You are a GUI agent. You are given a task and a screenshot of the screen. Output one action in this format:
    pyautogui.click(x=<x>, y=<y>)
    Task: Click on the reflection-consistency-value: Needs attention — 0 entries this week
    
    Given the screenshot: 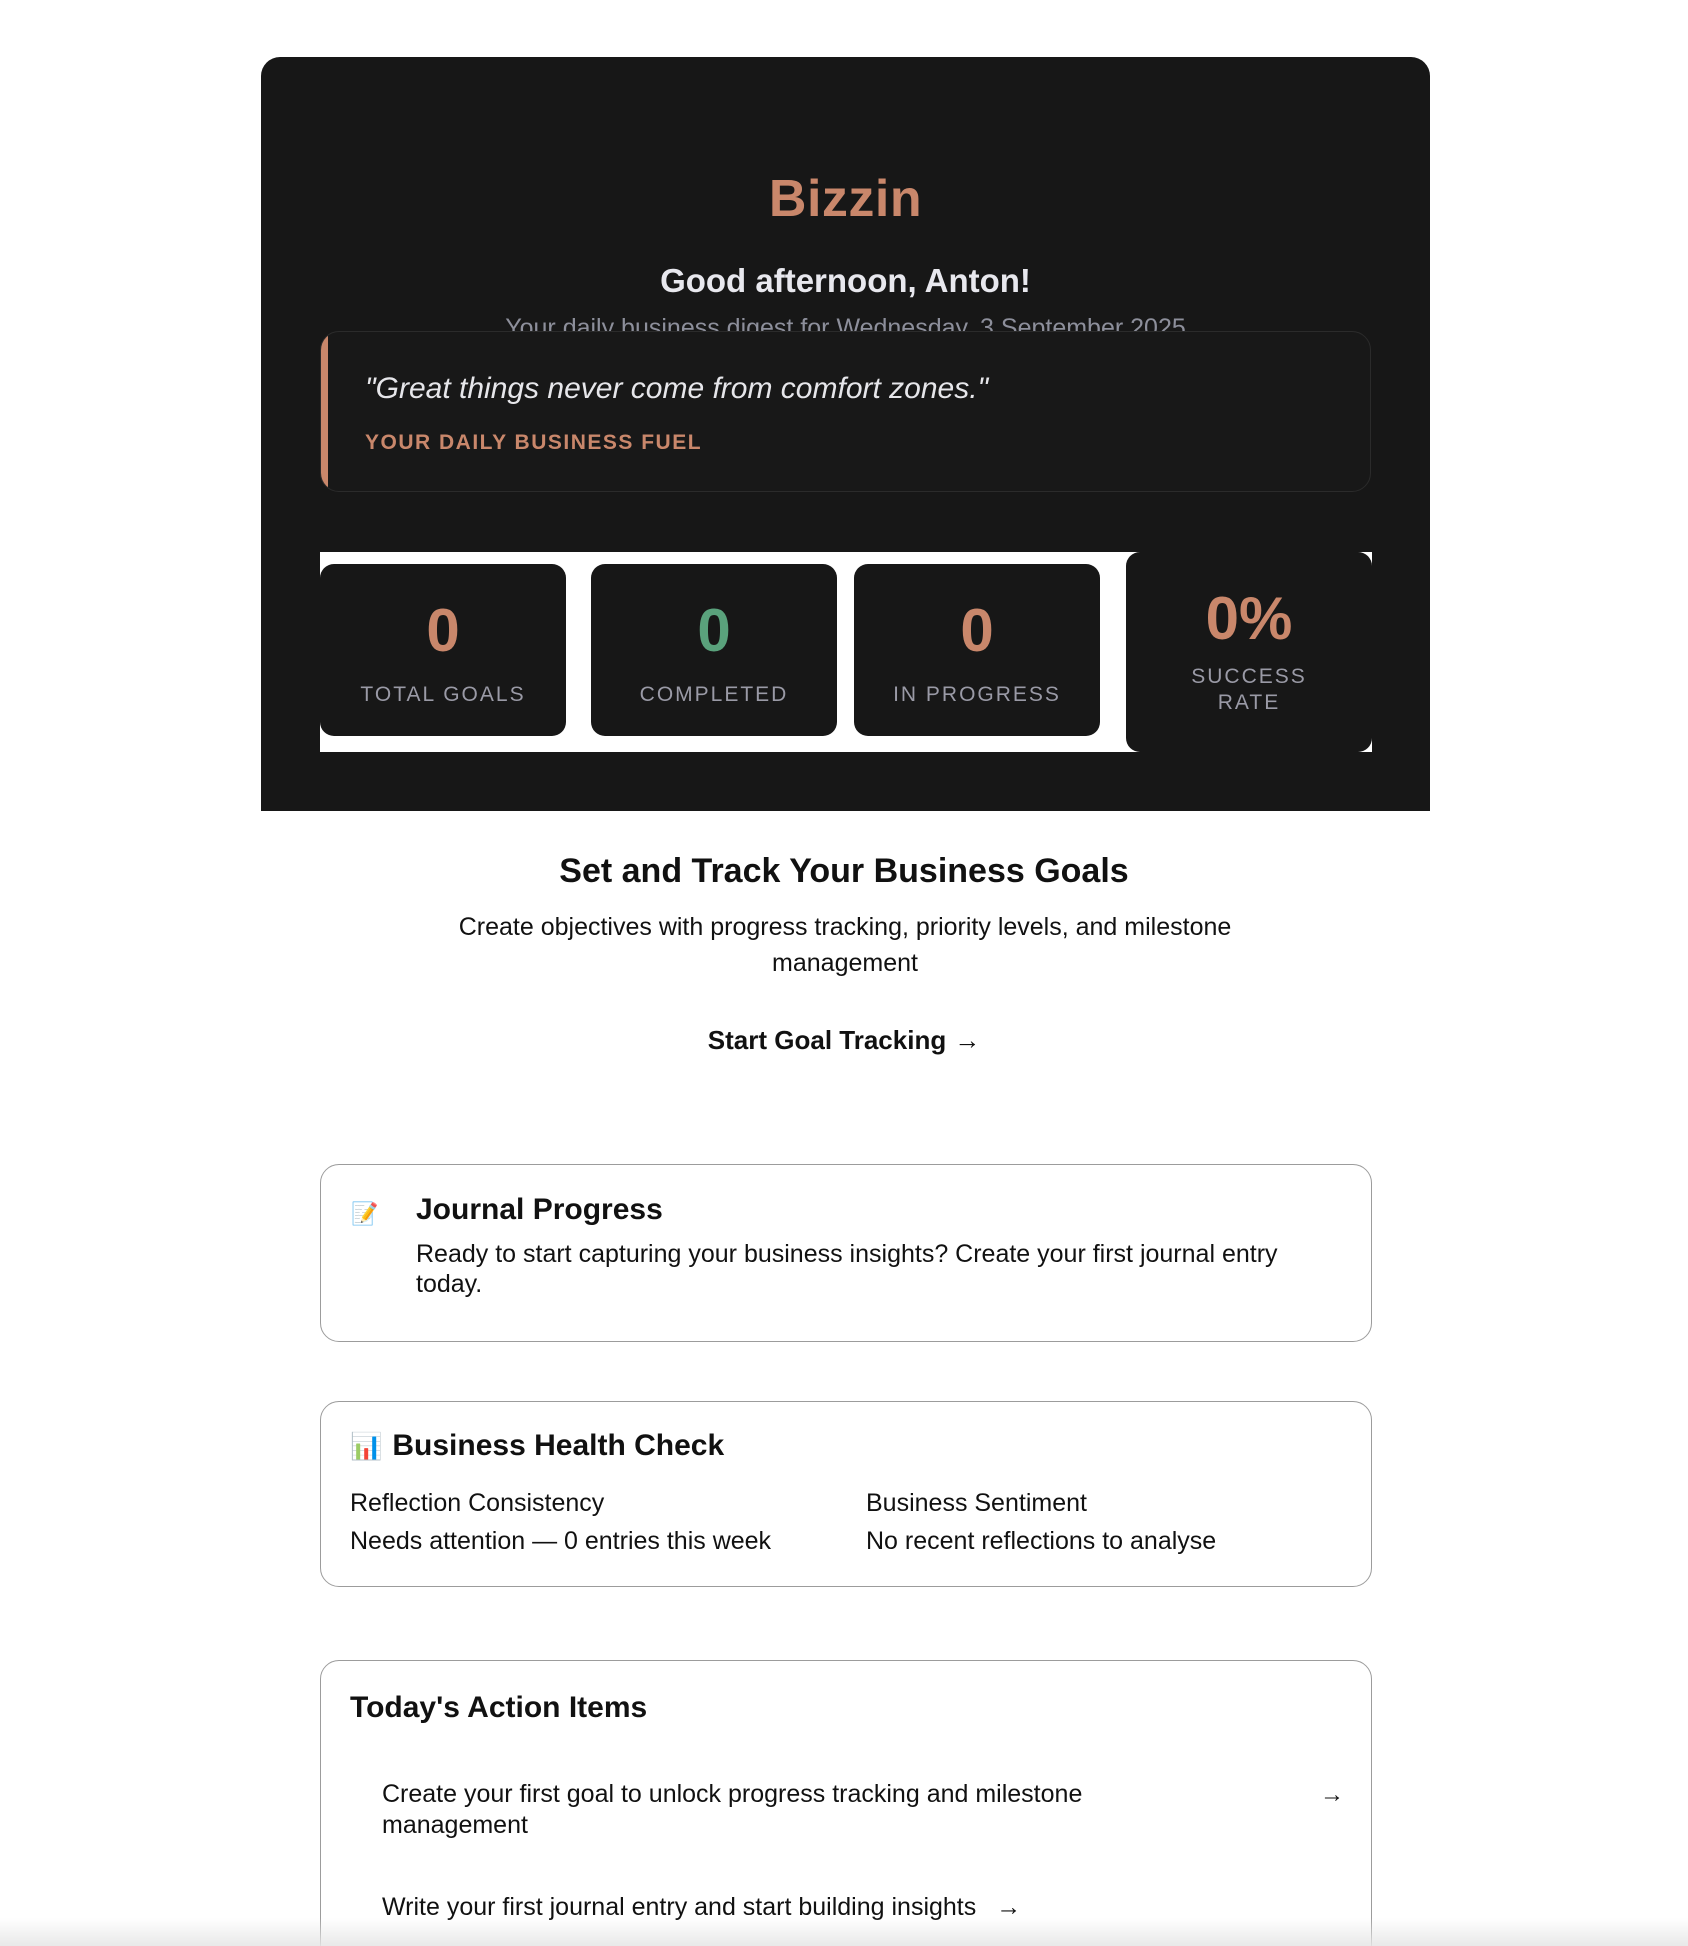 What is the action you would take?
    pyautogui.click(x=561, y=1541)
    